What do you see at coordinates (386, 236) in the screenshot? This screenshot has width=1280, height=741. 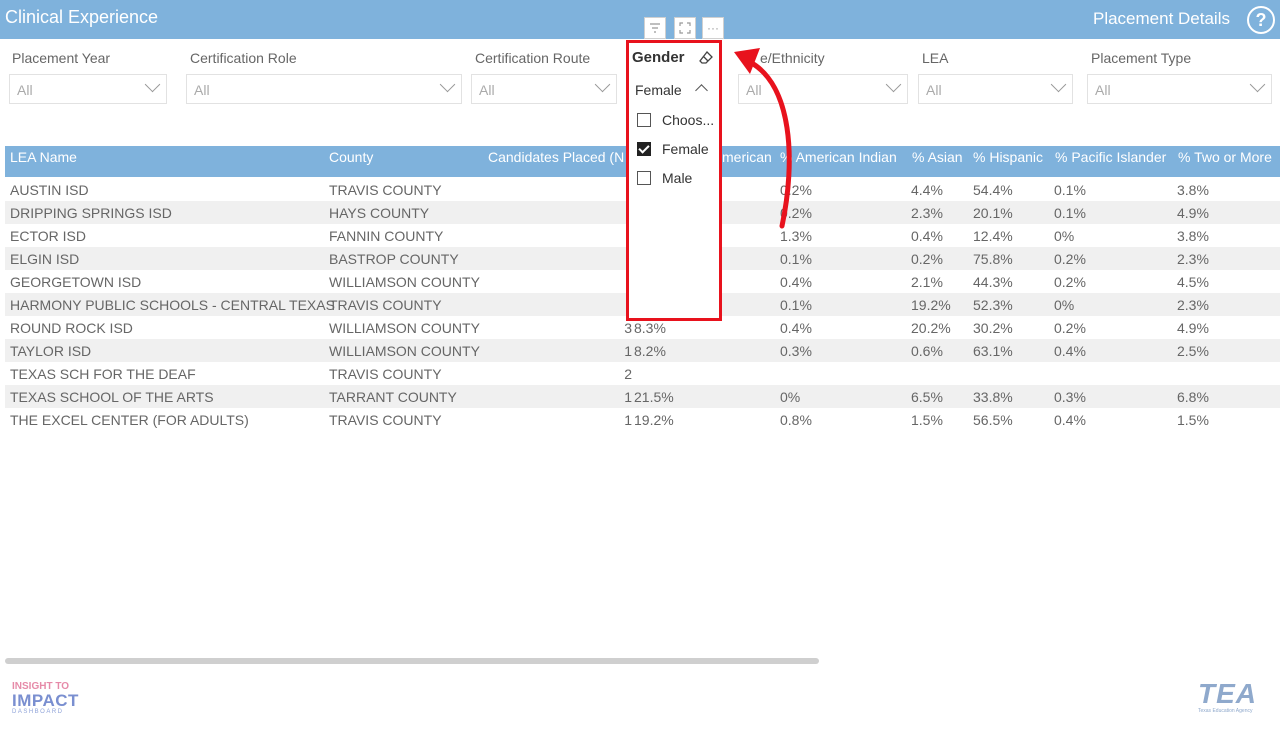 I see `table-cell: FANNIN COUNTY` at bounding box center [386, 236].